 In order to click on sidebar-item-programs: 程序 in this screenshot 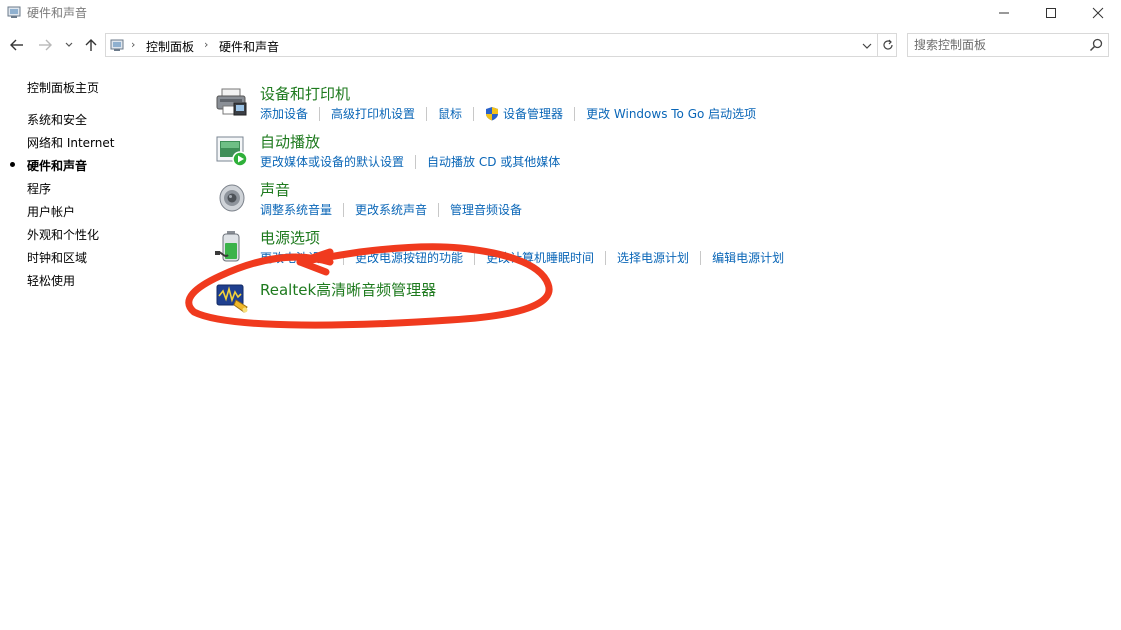, I will do `click(39, 188)`.